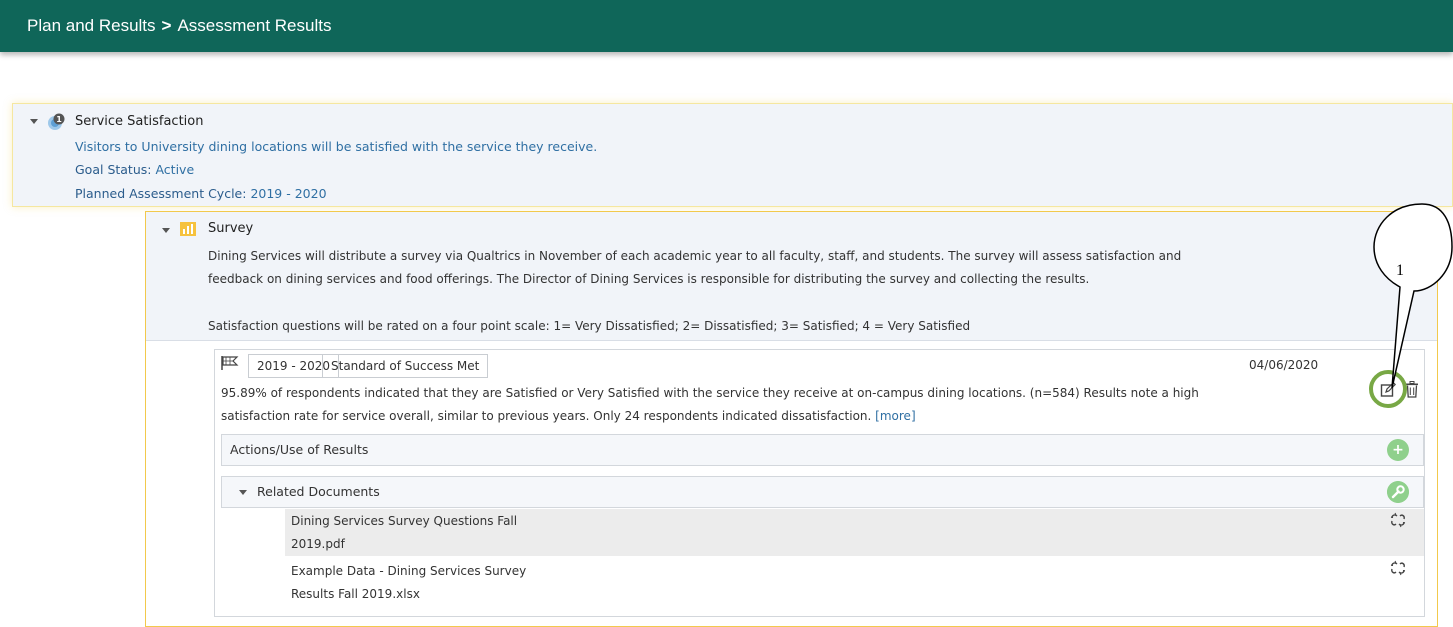  Describe the element at coordinates (822, 450) in the screenshot. I see `actions-panel` at that location.